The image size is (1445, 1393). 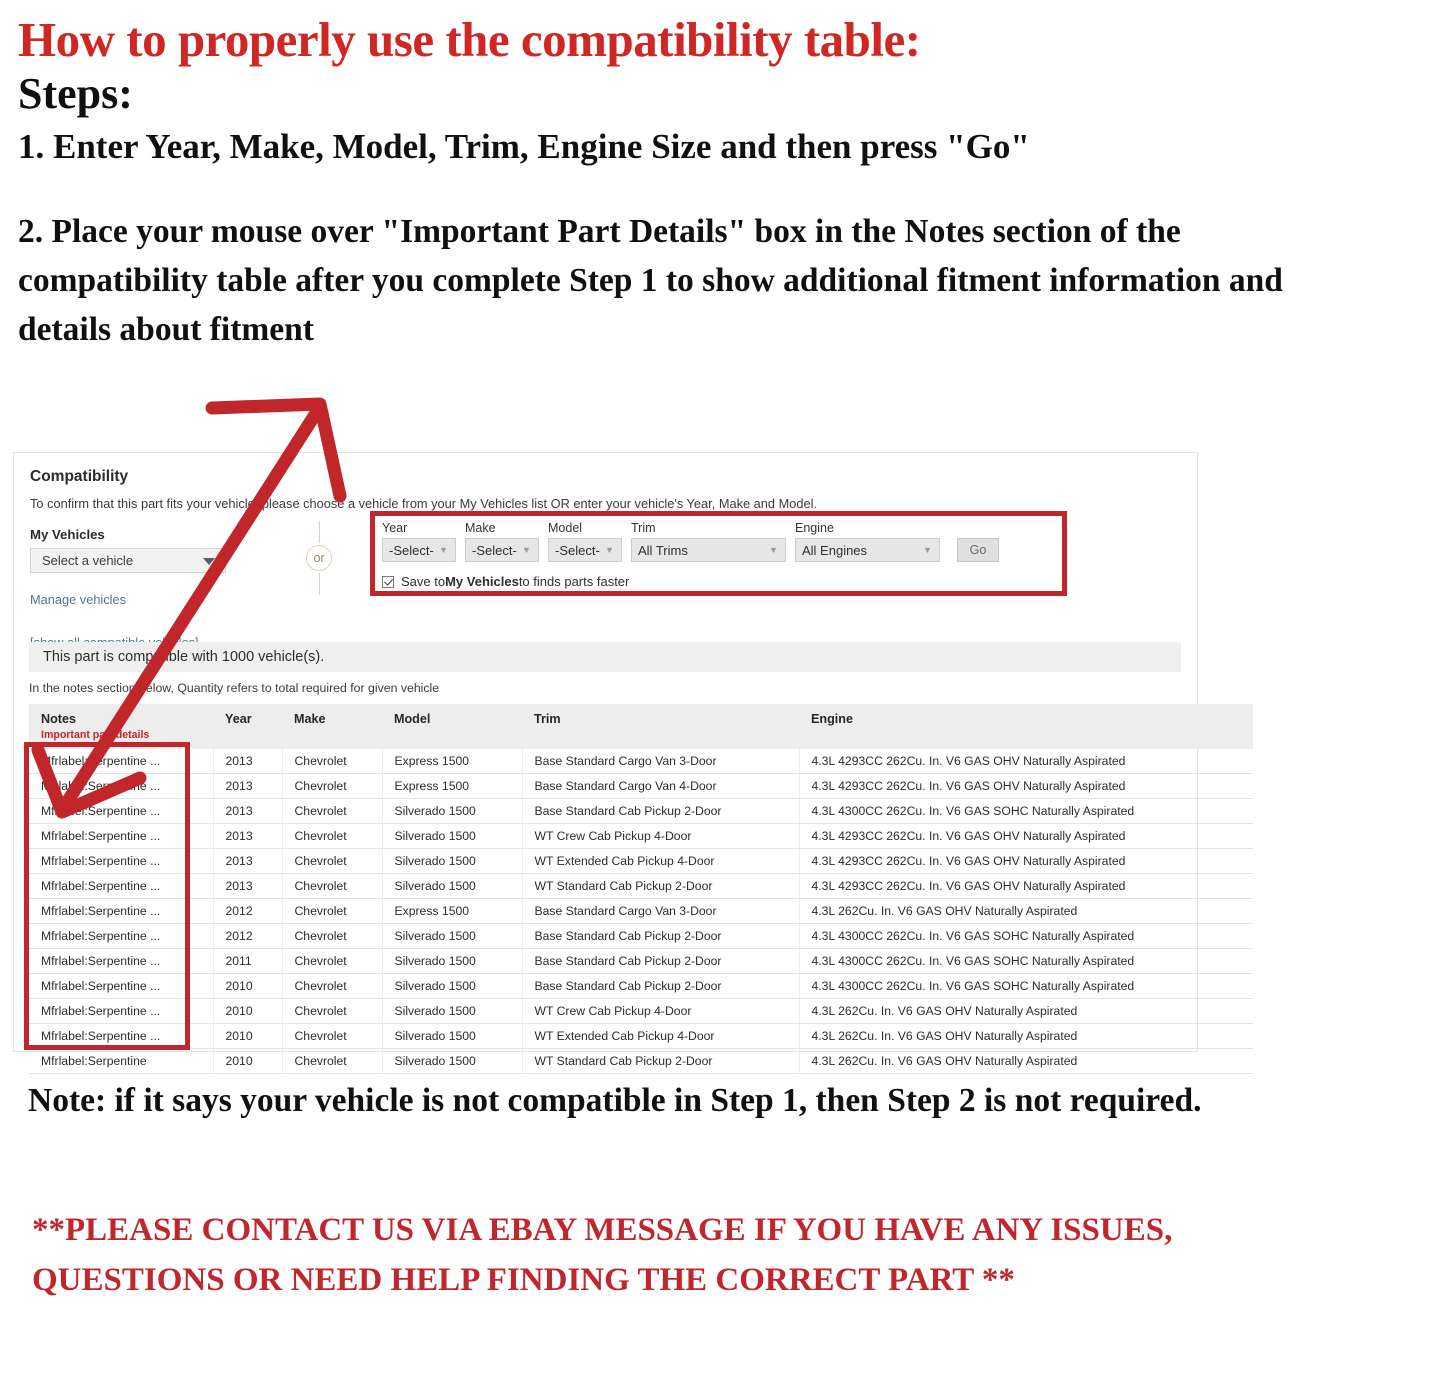 What do you see at coordinates (643, 528) in the screenshot?
I see `trim-label: Trim` at bounding box center [643, 528].